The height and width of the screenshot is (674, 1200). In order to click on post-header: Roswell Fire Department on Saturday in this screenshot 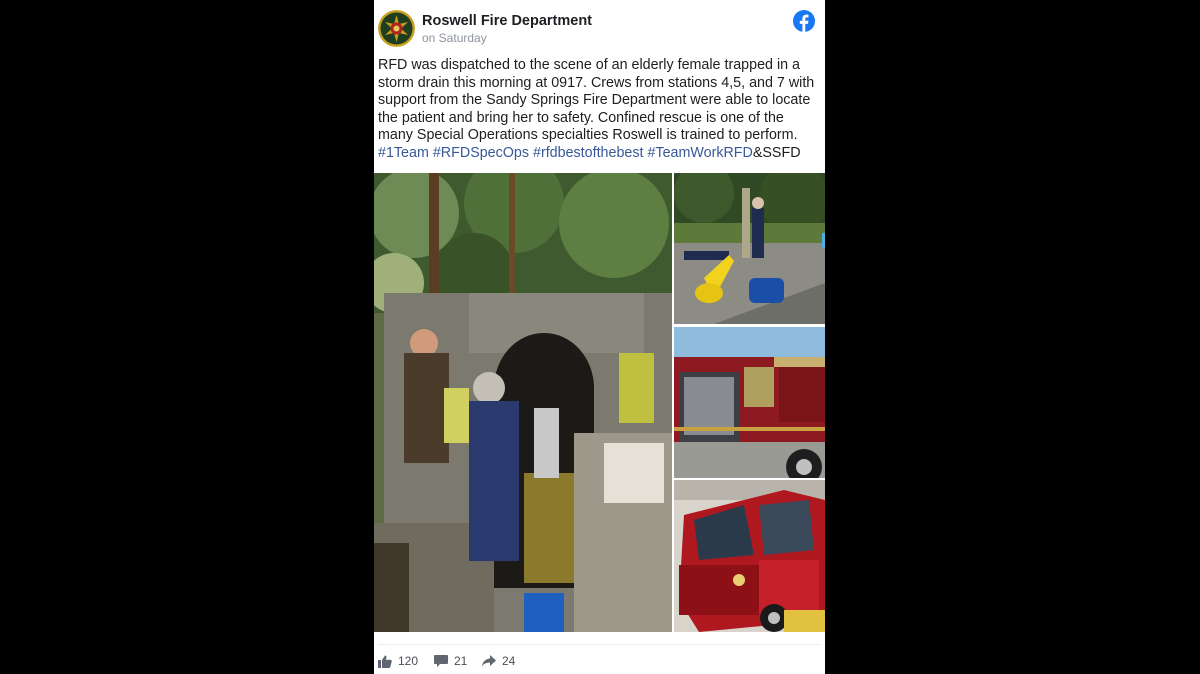, I will do `click(599, 28)`.